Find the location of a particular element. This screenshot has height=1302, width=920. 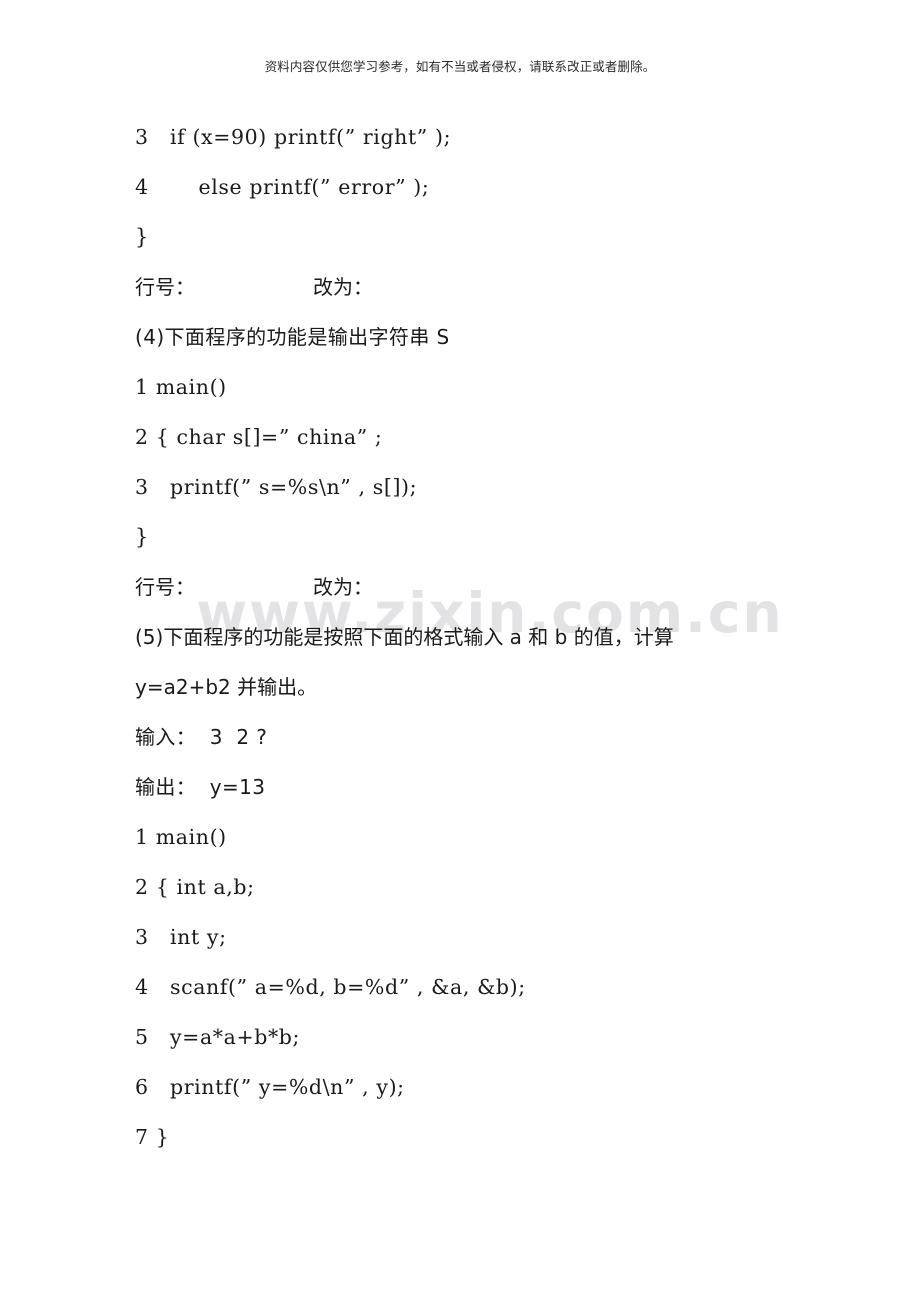

label-line-number-q3: 行号： is located at coordinates (165, 287).